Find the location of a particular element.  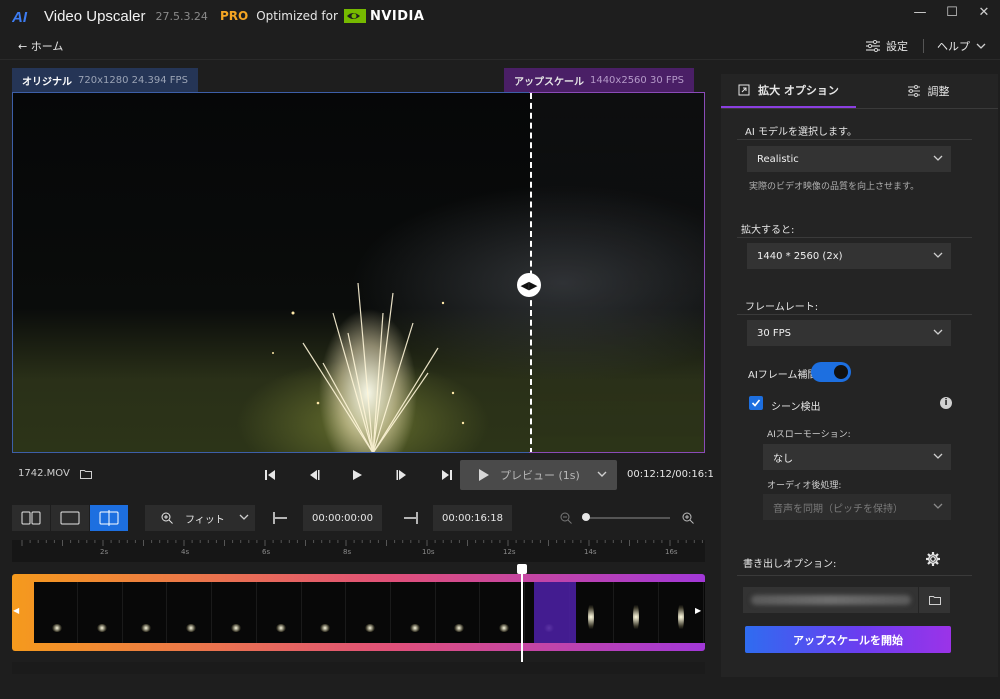

filmstrip-frames is located at coordinates (369, 612).